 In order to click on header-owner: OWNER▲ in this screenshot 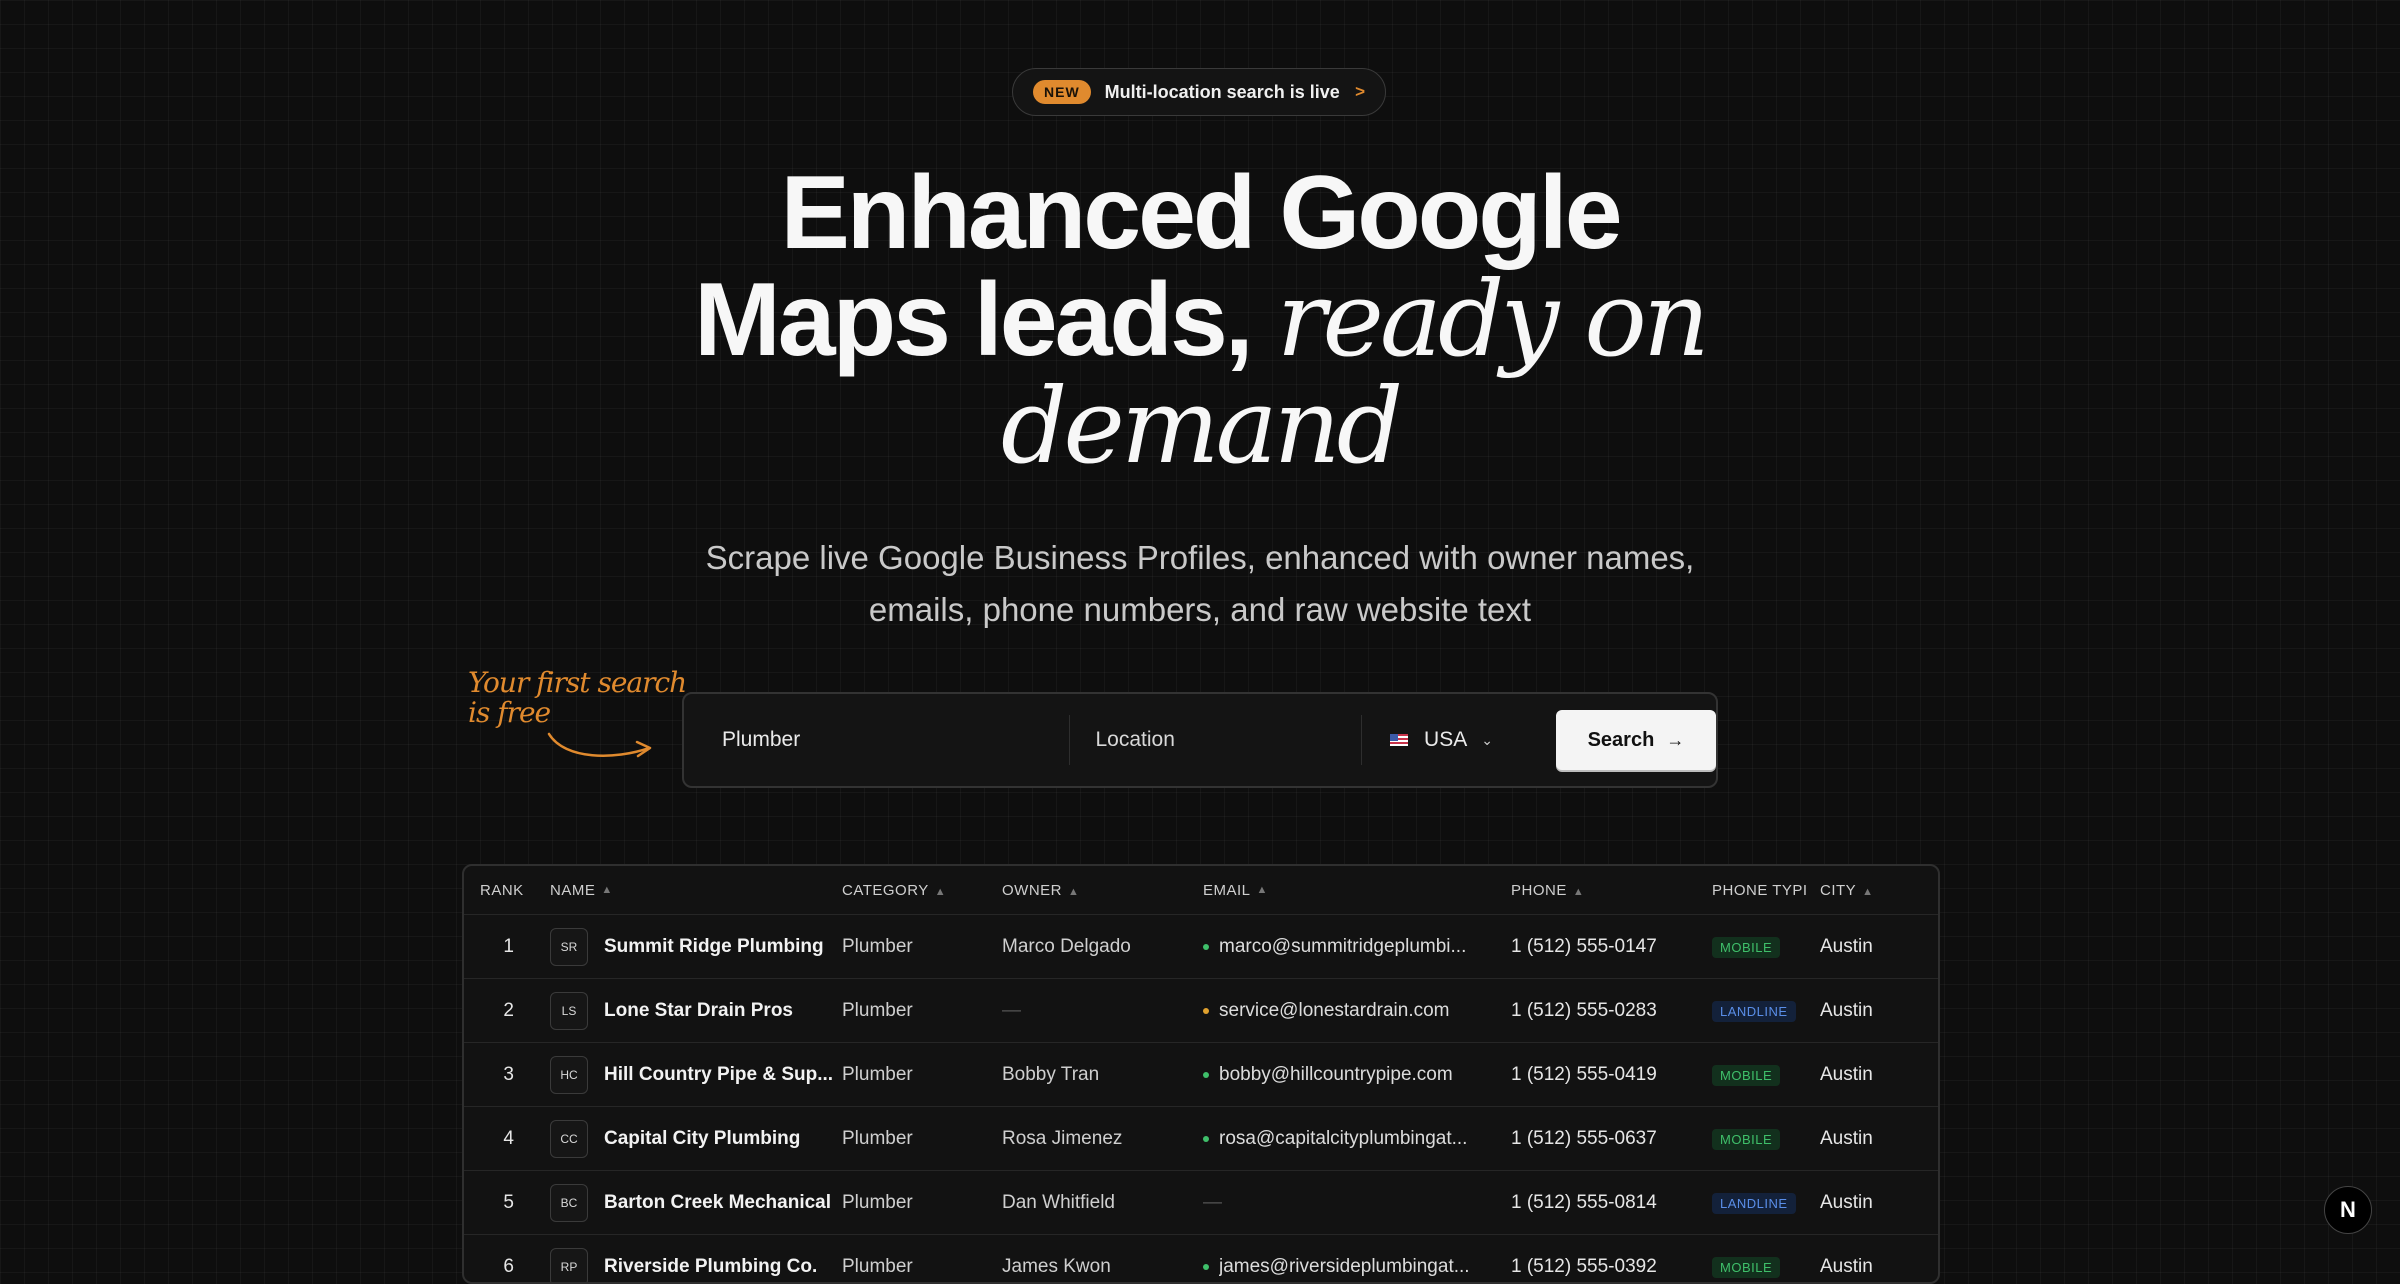, I will do `click(1102, 890)`.